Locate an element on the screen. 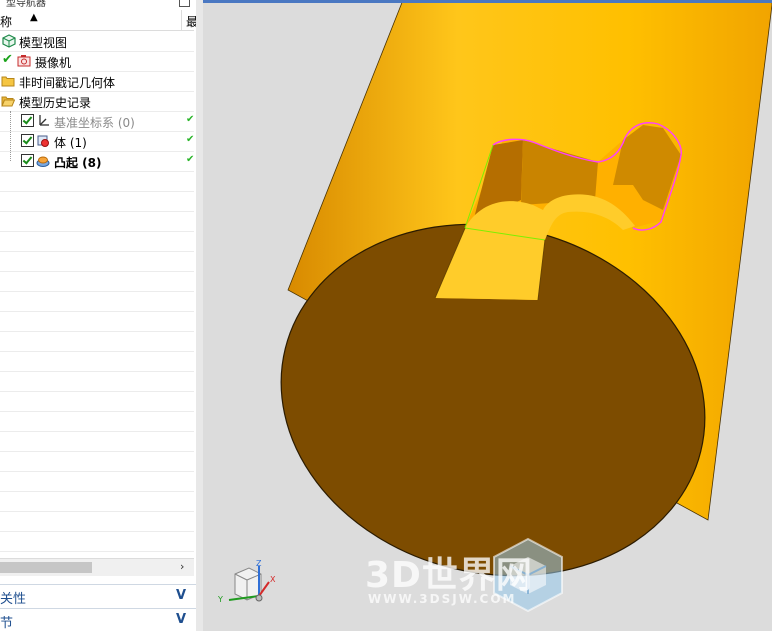  scrollbar-thumb is located at coordinates (46, 567).